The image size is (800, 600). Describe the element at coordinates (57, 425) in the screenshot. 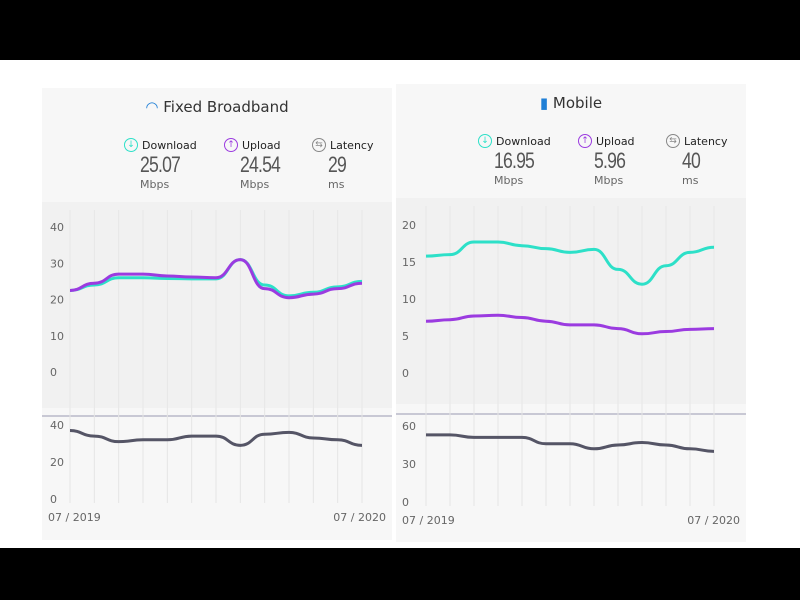

I see `latency-tick: 40` at that location.